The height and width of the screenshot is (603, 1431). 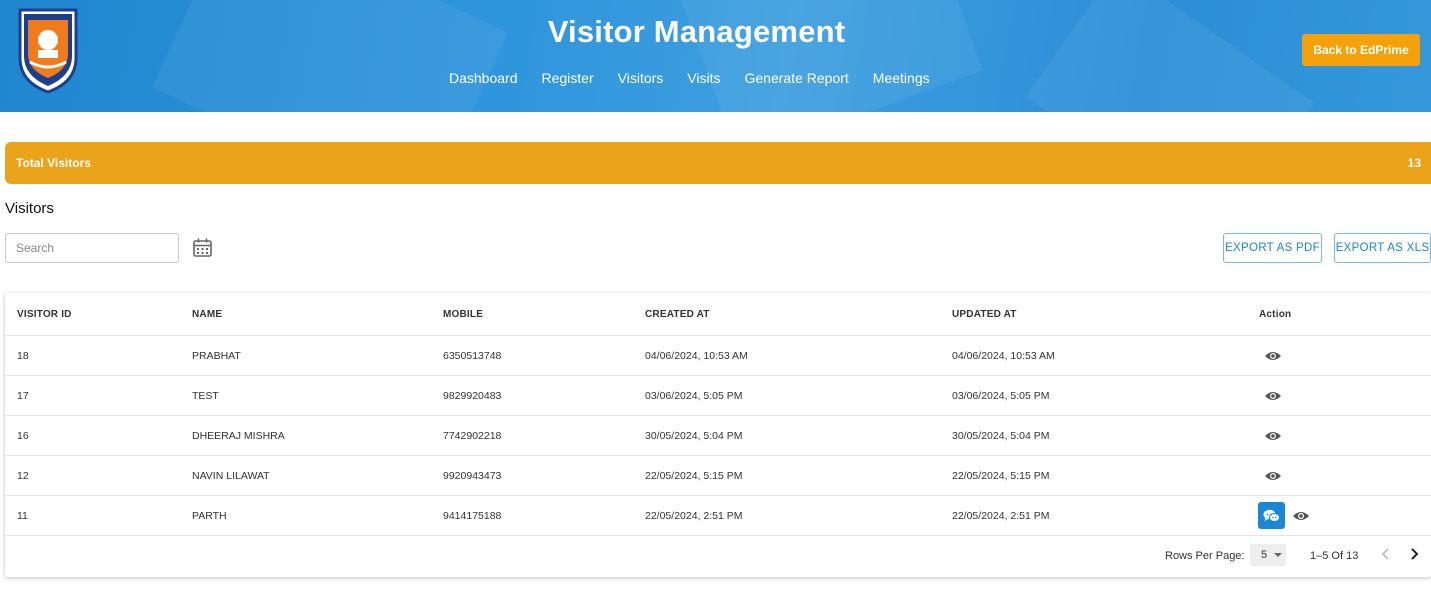 What do you see at coordinates (696, 355) in the screenshot?
I see `cell-created-at: 04/06/2024, 10:53 AM` at bounding box center [696, 355].